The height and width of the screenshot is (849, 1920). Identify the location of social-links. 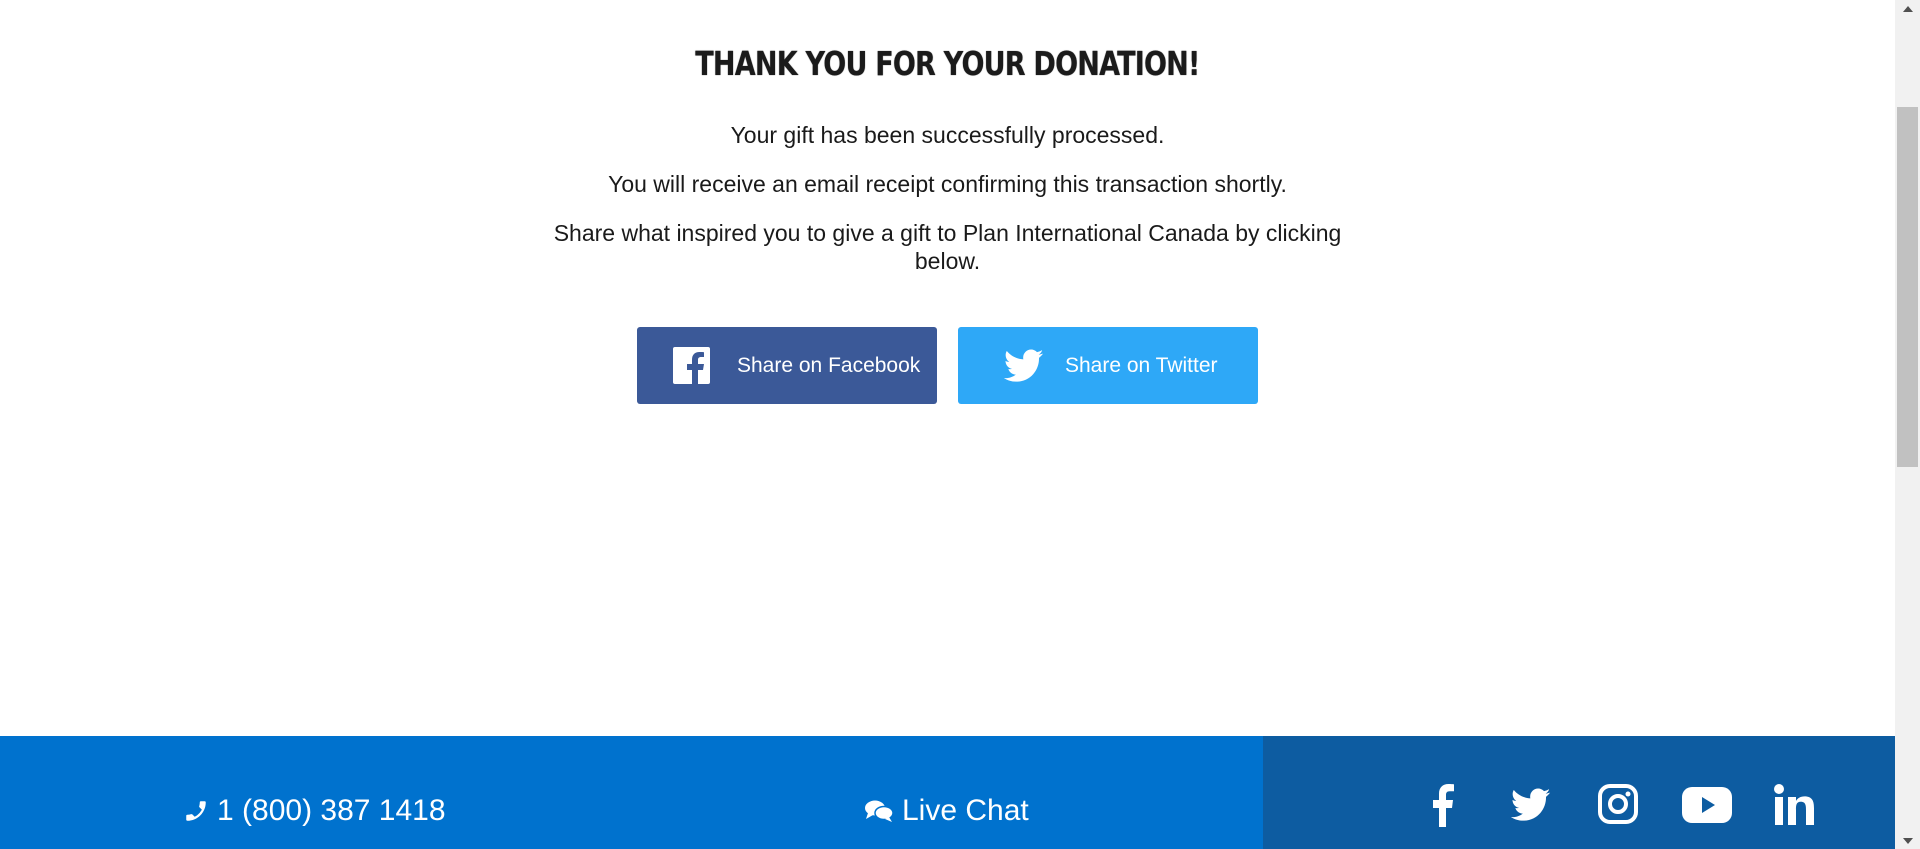
(1579, 792).